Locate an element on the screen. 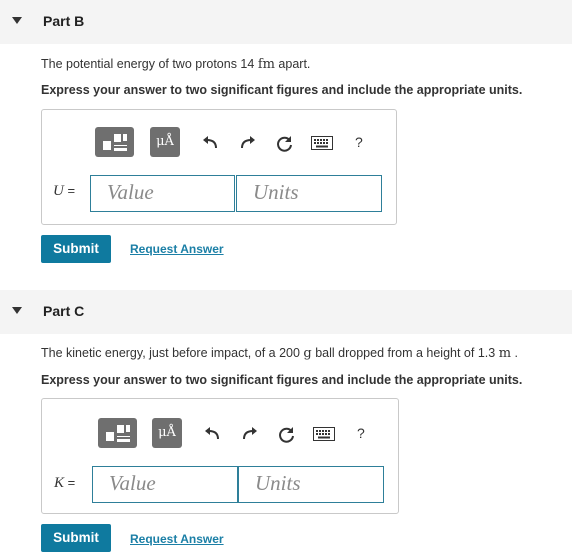 This screenshot has width=572, height=552. part-b-submit-button: Submit is located at coordinates (76, 249).